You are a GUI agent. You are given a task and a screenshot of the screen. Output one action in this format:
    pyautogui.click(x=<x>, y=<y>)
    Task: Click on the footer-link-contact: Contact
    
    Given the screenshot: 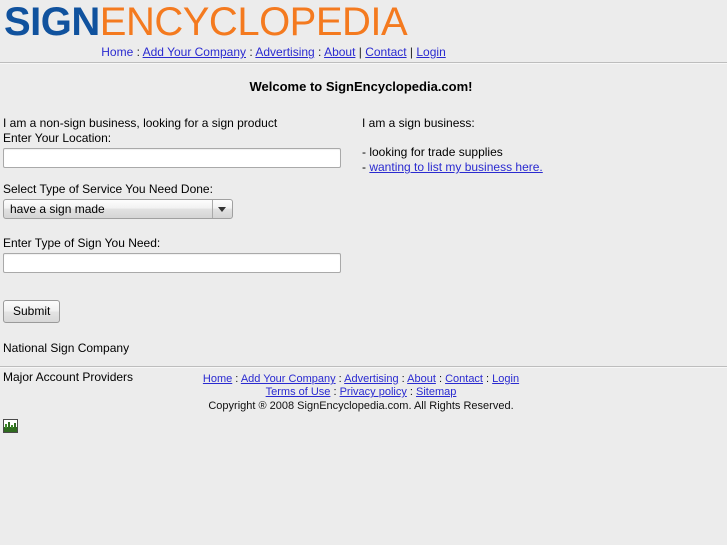 What is the action you would take?
    pyautogui.click(x=464, y=379)
    